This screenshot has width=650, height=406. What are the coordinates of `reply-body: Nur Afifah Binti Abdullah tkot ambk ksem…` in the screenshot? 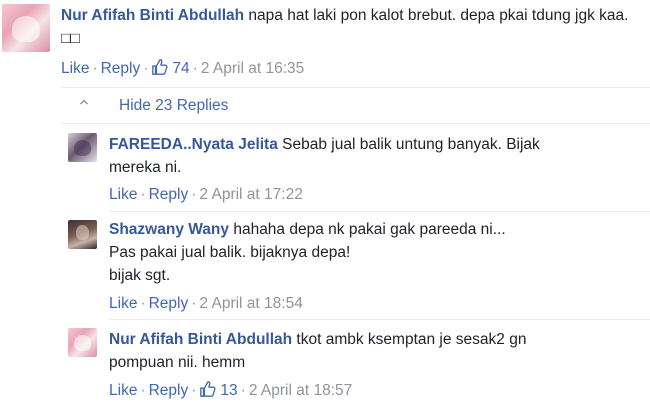 It's located at (374, 351).